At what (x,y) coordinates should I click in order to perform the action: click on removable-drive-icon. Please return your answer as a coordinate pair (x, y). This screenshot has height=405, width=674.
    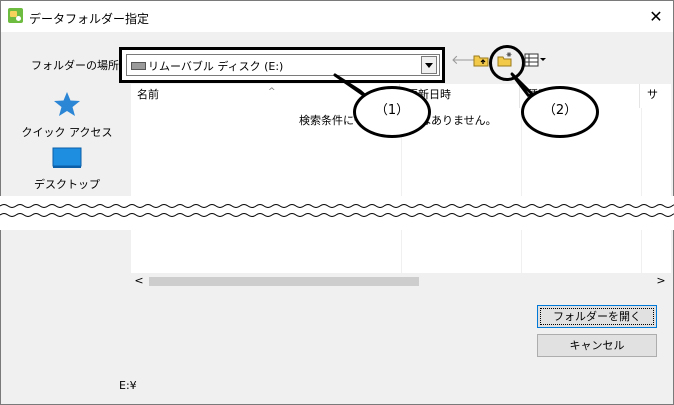
    Looking at the image, I should click on (138, 66).